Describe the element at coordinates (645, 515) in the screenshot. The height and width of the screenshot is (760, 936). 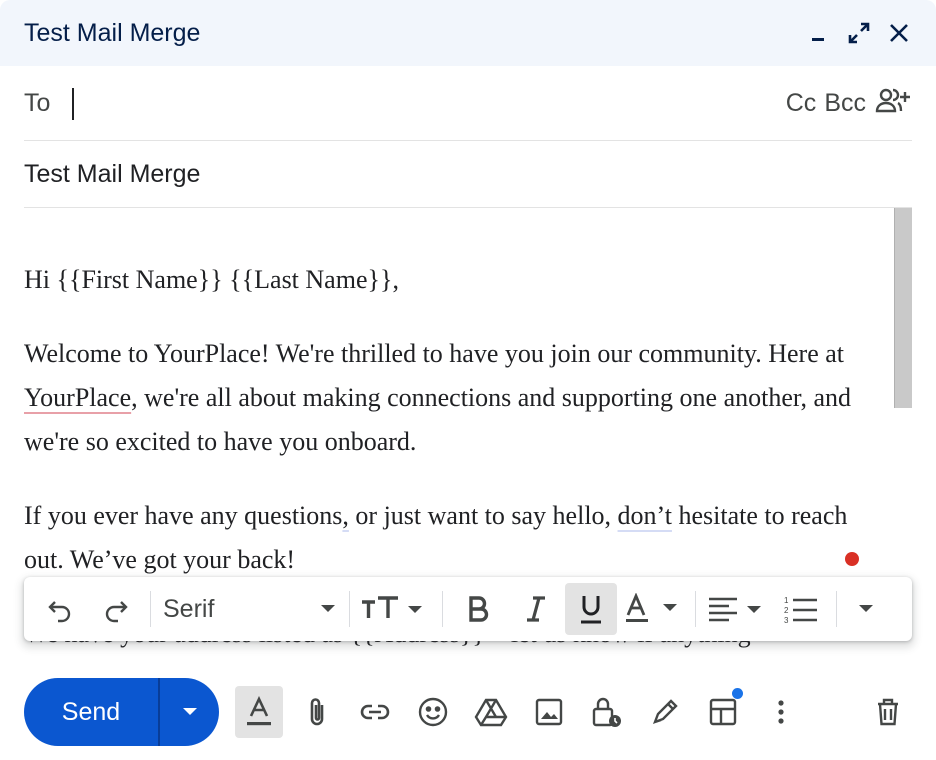
I see `grammar-flag-dont: don’t` at that location.